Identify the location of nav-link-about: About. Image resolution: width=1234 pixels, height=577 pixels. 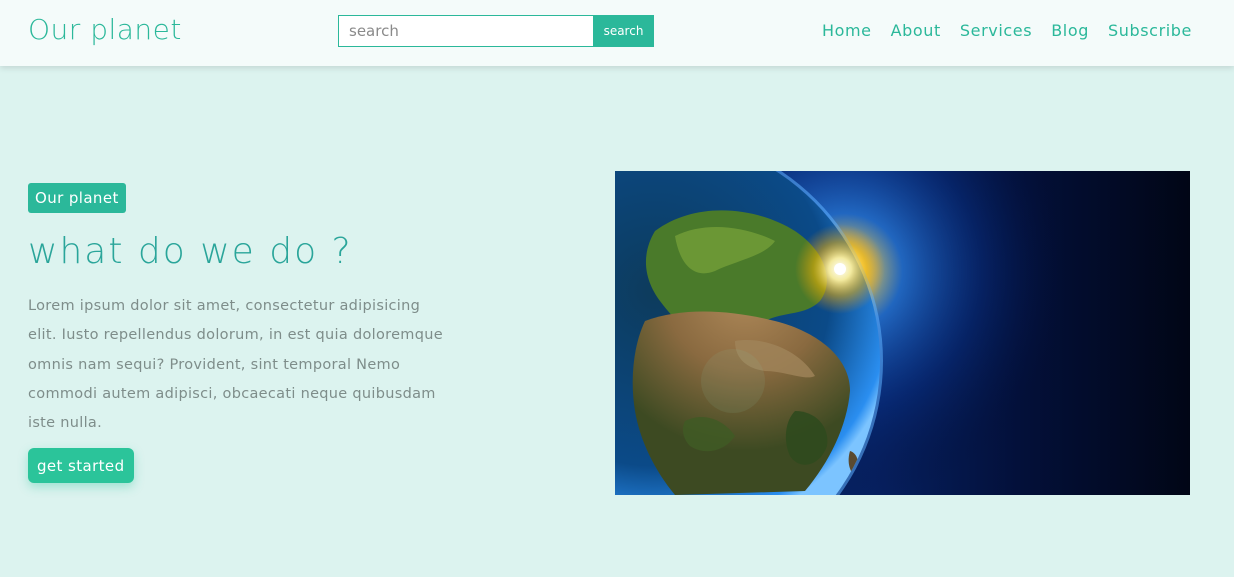
(916, 31).